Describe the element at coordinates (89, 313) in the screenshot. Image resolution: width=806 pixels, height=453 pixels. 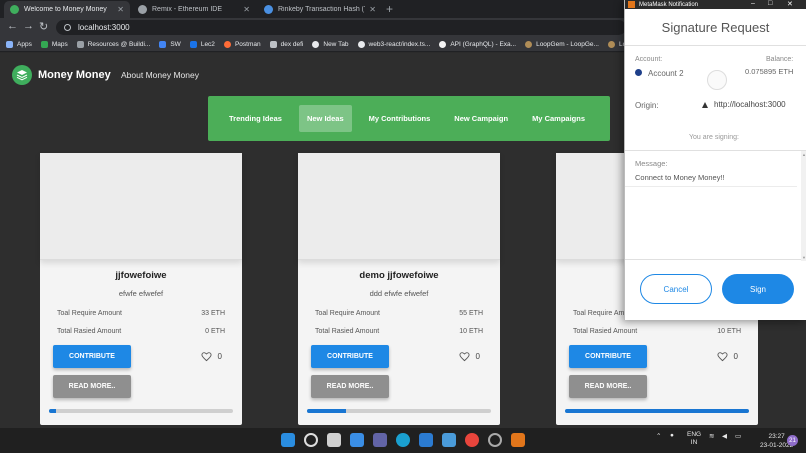
I see `require-label: Toal Require Amount` at that location.